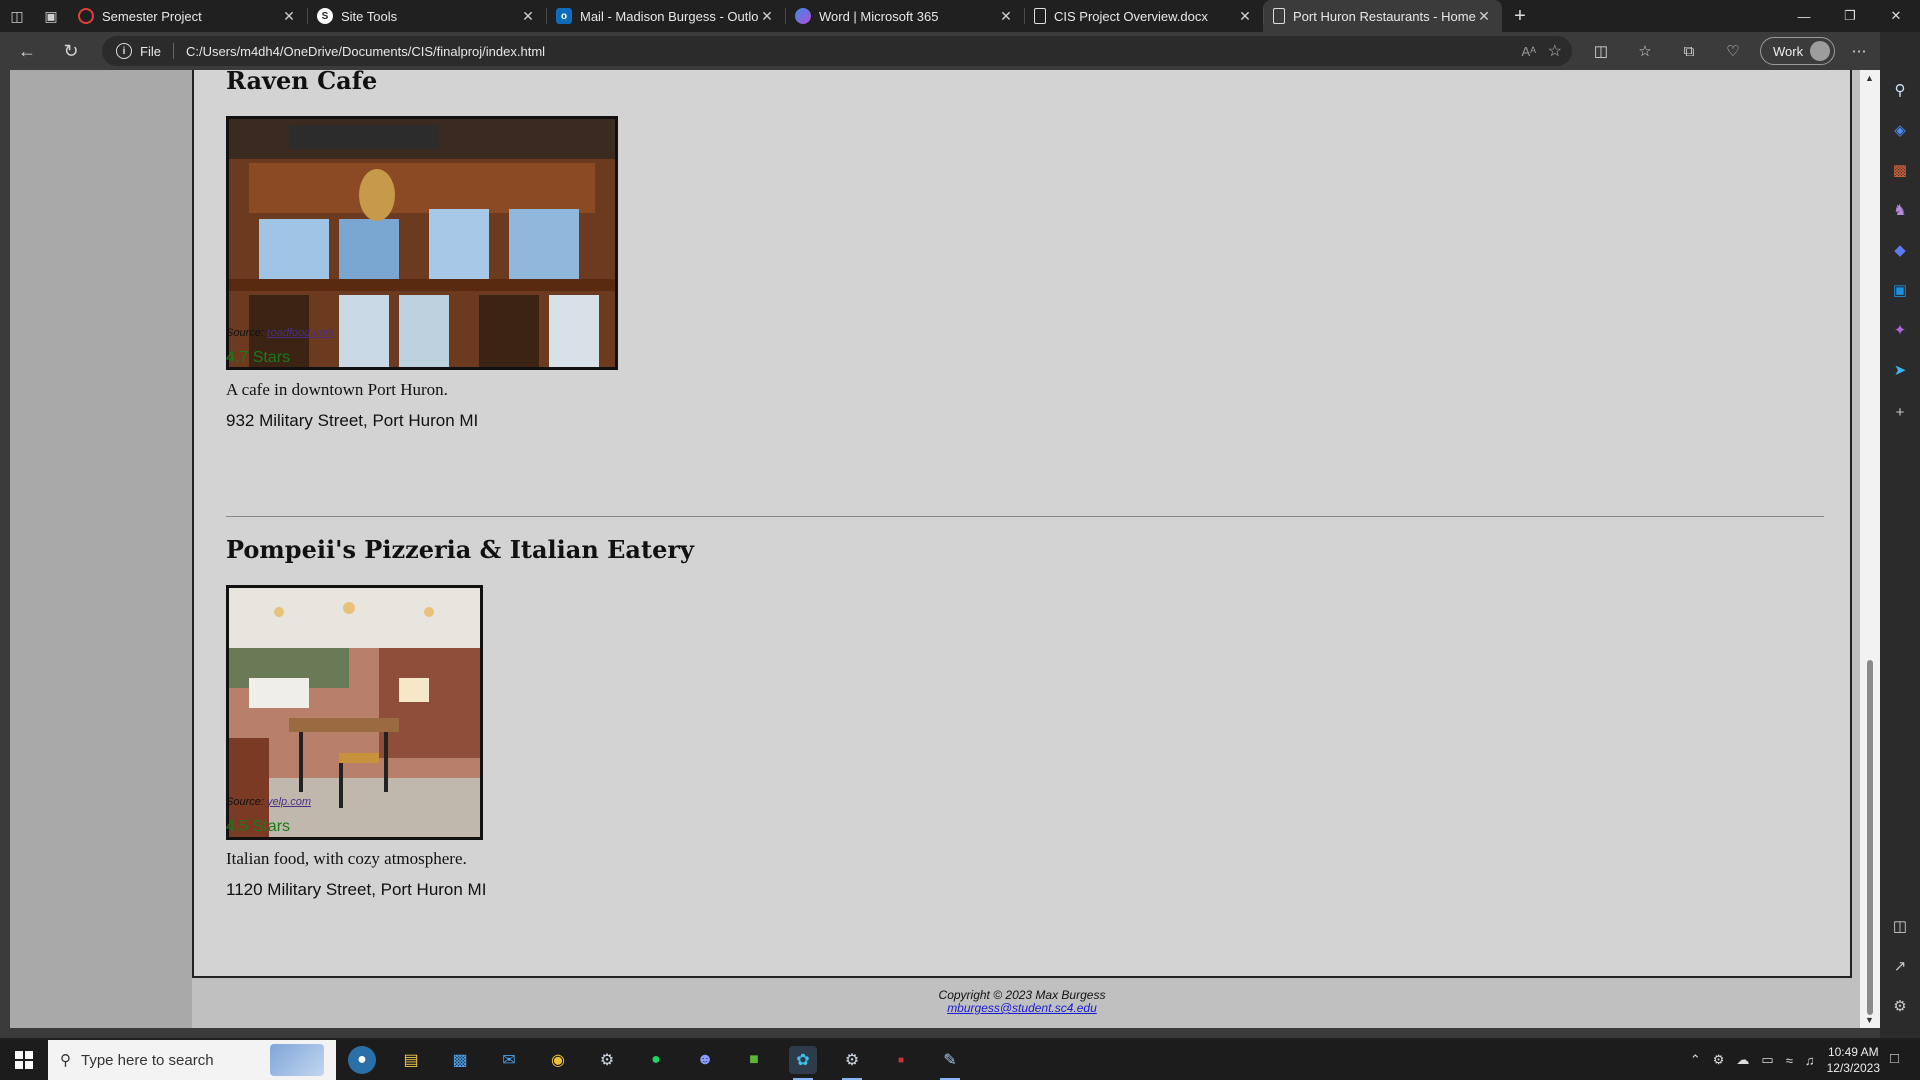 Image resolution: width=1920 pixels, height=1080 pixels. What do you see at coordinates (300, 333) in the screenshot?
I see `source-link: roadfood.com` at bounding box center [300, 333].